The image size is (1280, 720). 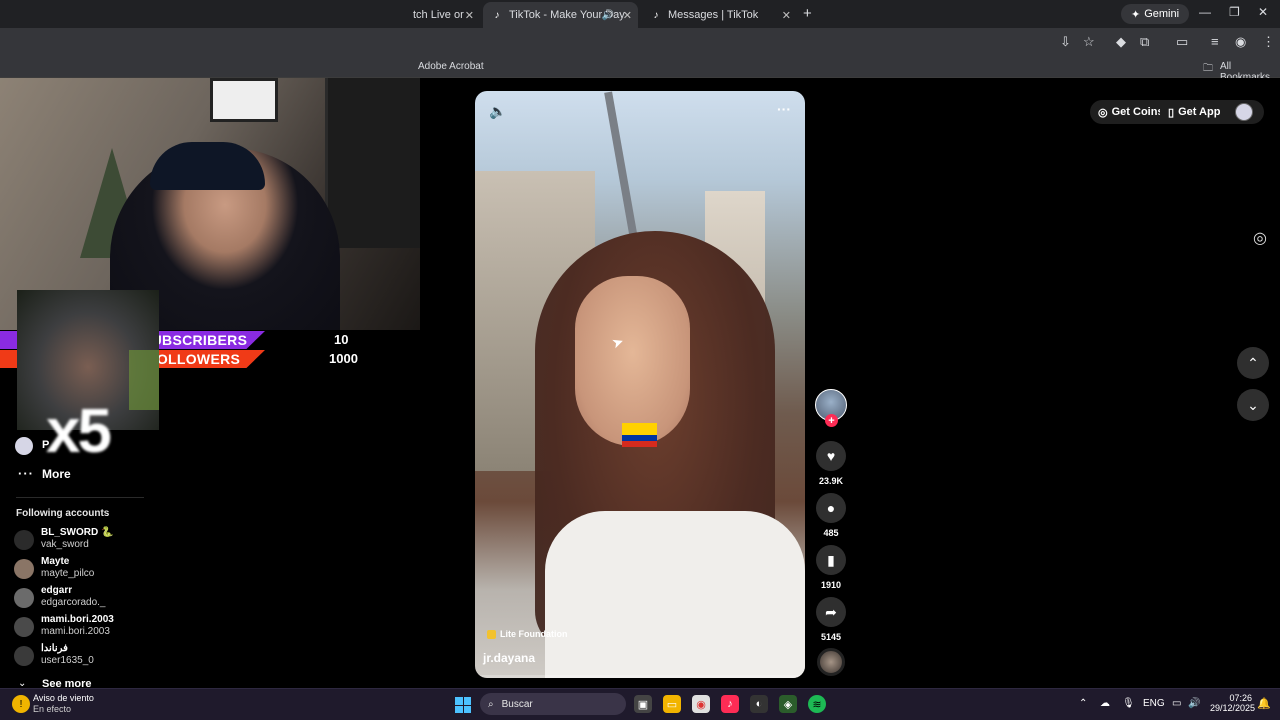 What do you see at coordinates (75, 631) in the screenshot?
I see `account-handle: mami.bori.2003` at bounding box center [75, 631].